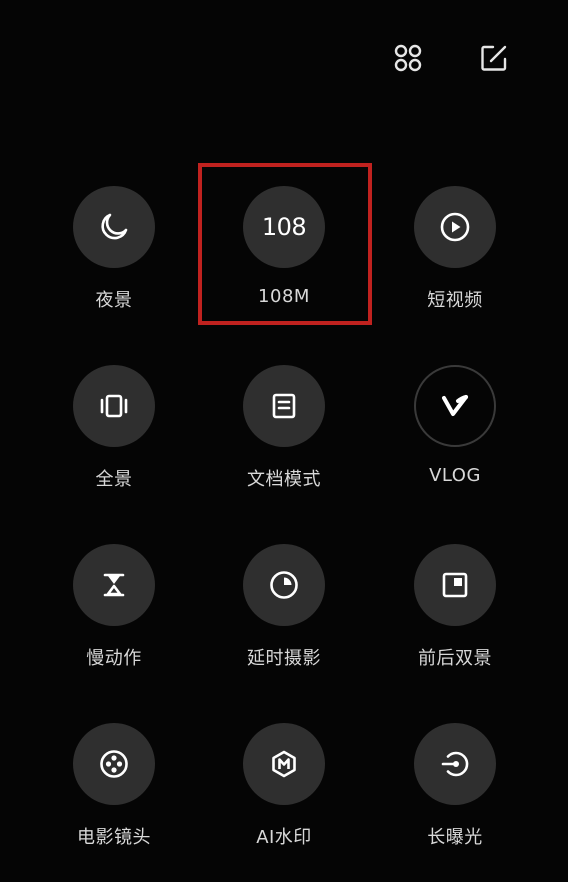  I want to click on hourglass-icon, so click(114, 585).